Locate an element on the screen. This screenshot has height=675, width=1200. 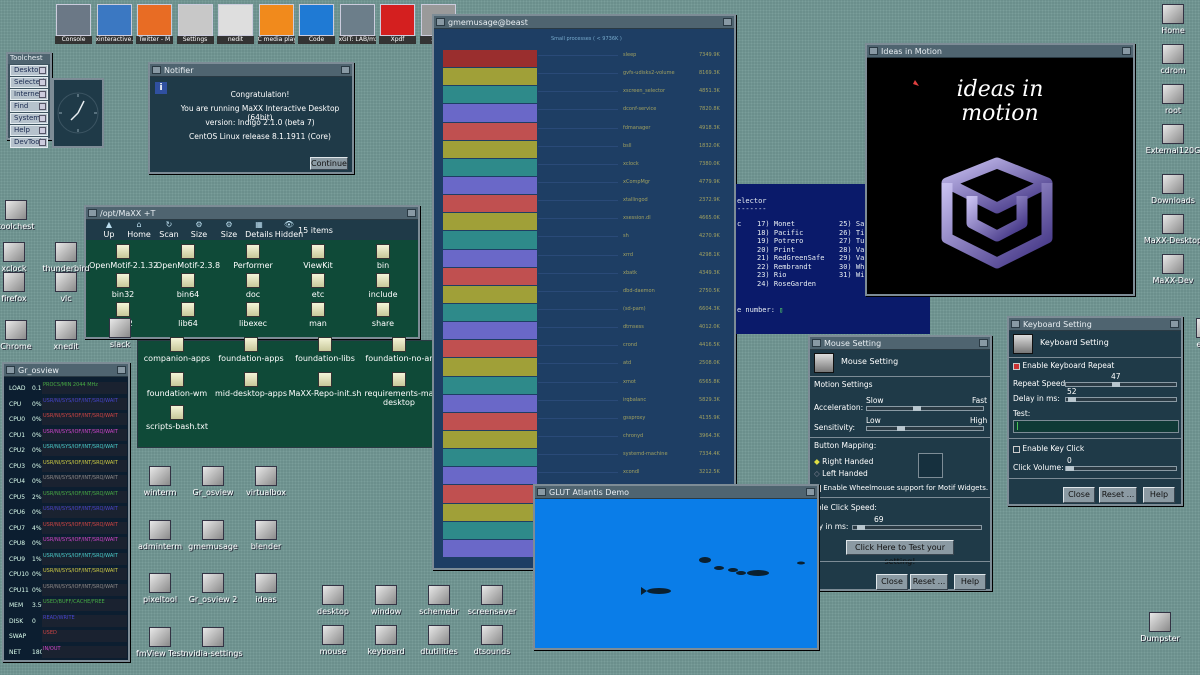
toolchest-devtool: DevTool is located at coordinates (29, 142).